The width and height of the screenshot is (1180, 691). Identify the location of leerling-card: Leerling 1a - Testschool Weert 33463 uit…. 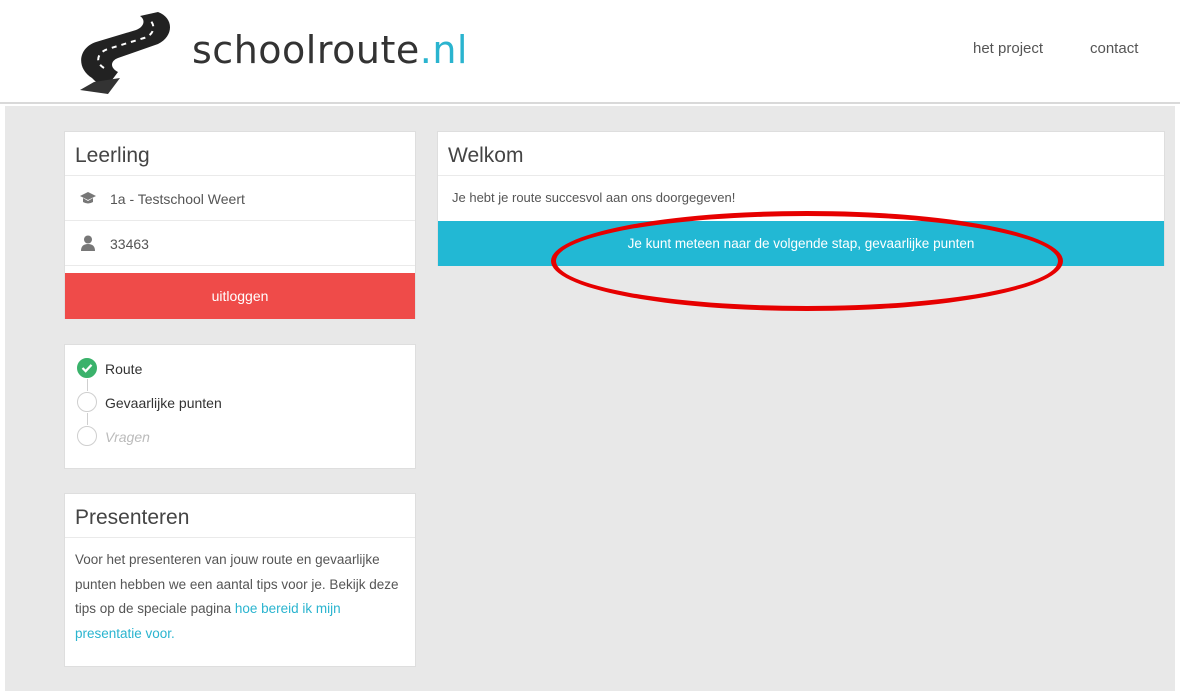
(240, 225).